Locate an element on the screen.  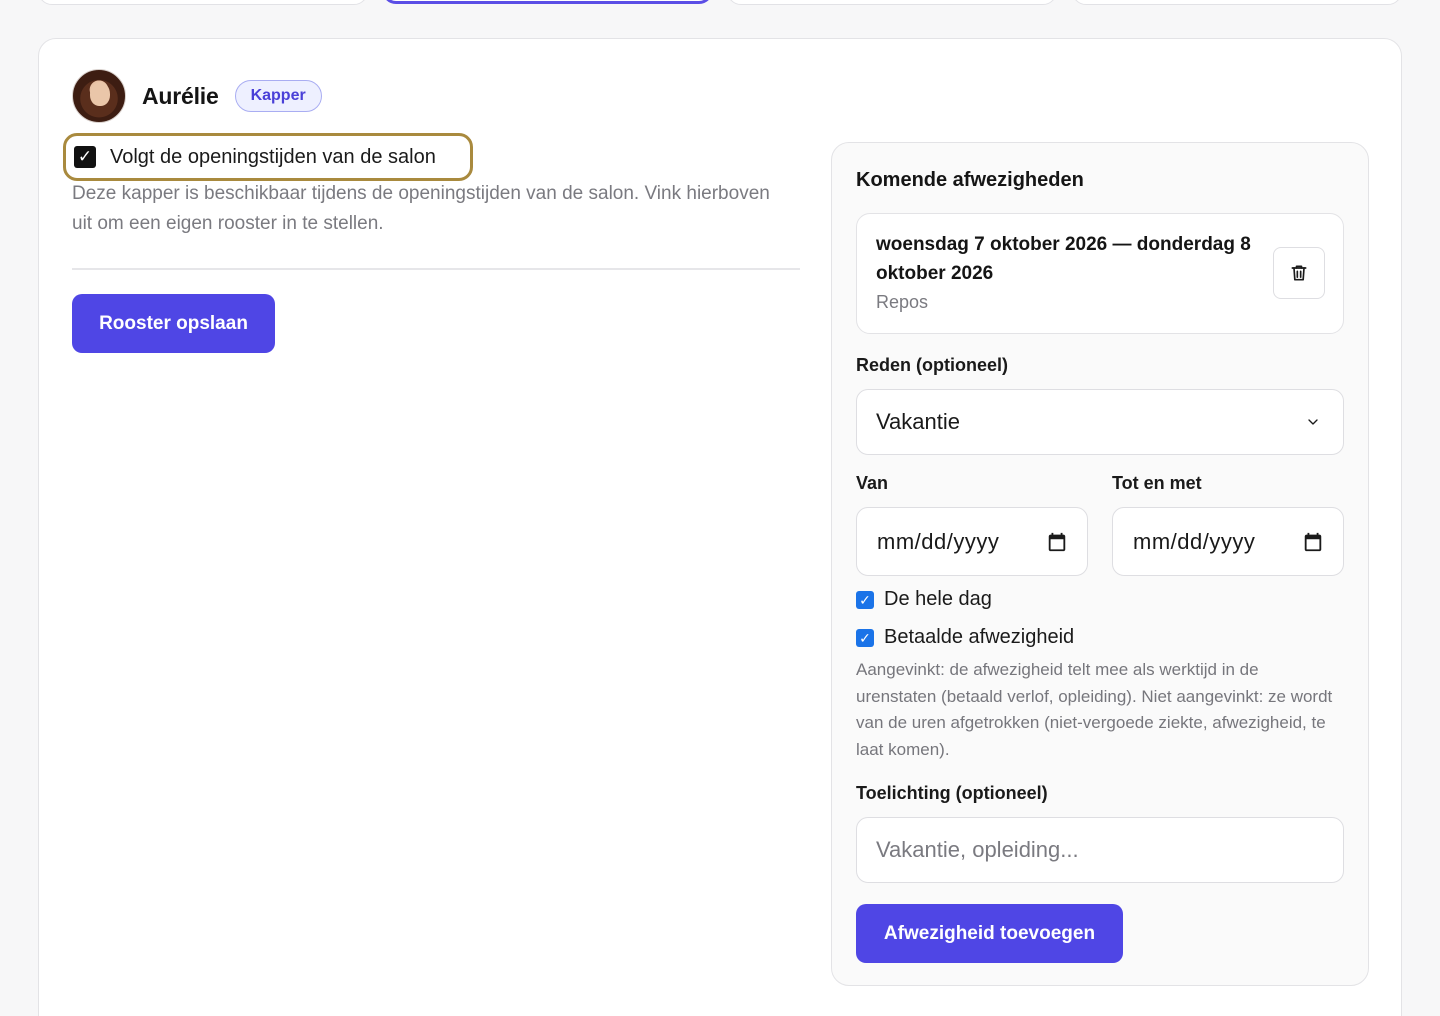
absence-reason: Repos is located at coordinates (902, 302).